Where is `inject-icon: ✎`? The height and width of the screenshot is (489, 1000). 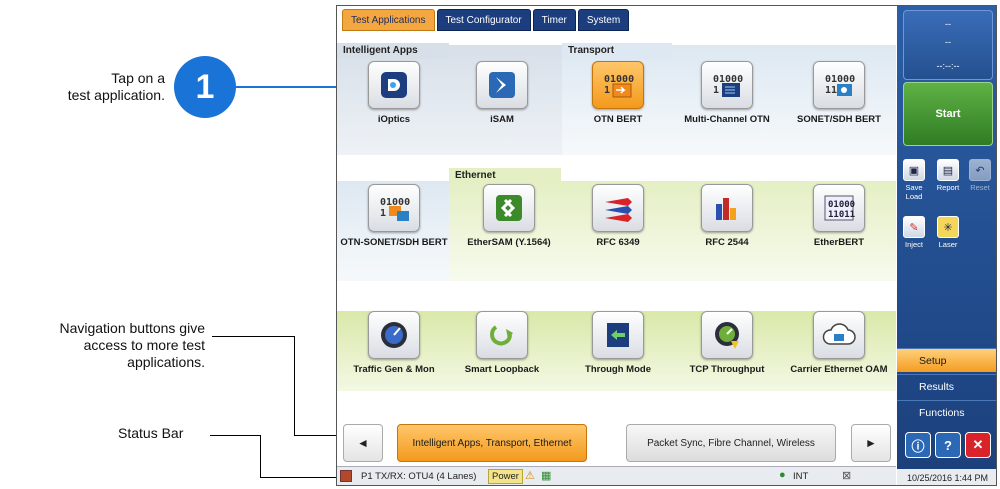
inject-icon: ✎ is located at coordinates (914, 227).